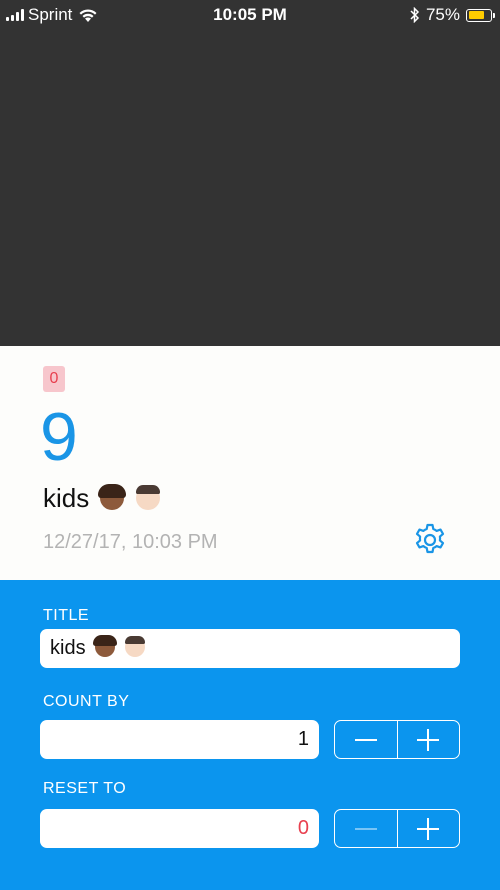 The image size is (500, 890). What do you see at coordinates (66, 615) in the screenshot?
I see `title-label: TITLE` at bounding box center [66, 615].